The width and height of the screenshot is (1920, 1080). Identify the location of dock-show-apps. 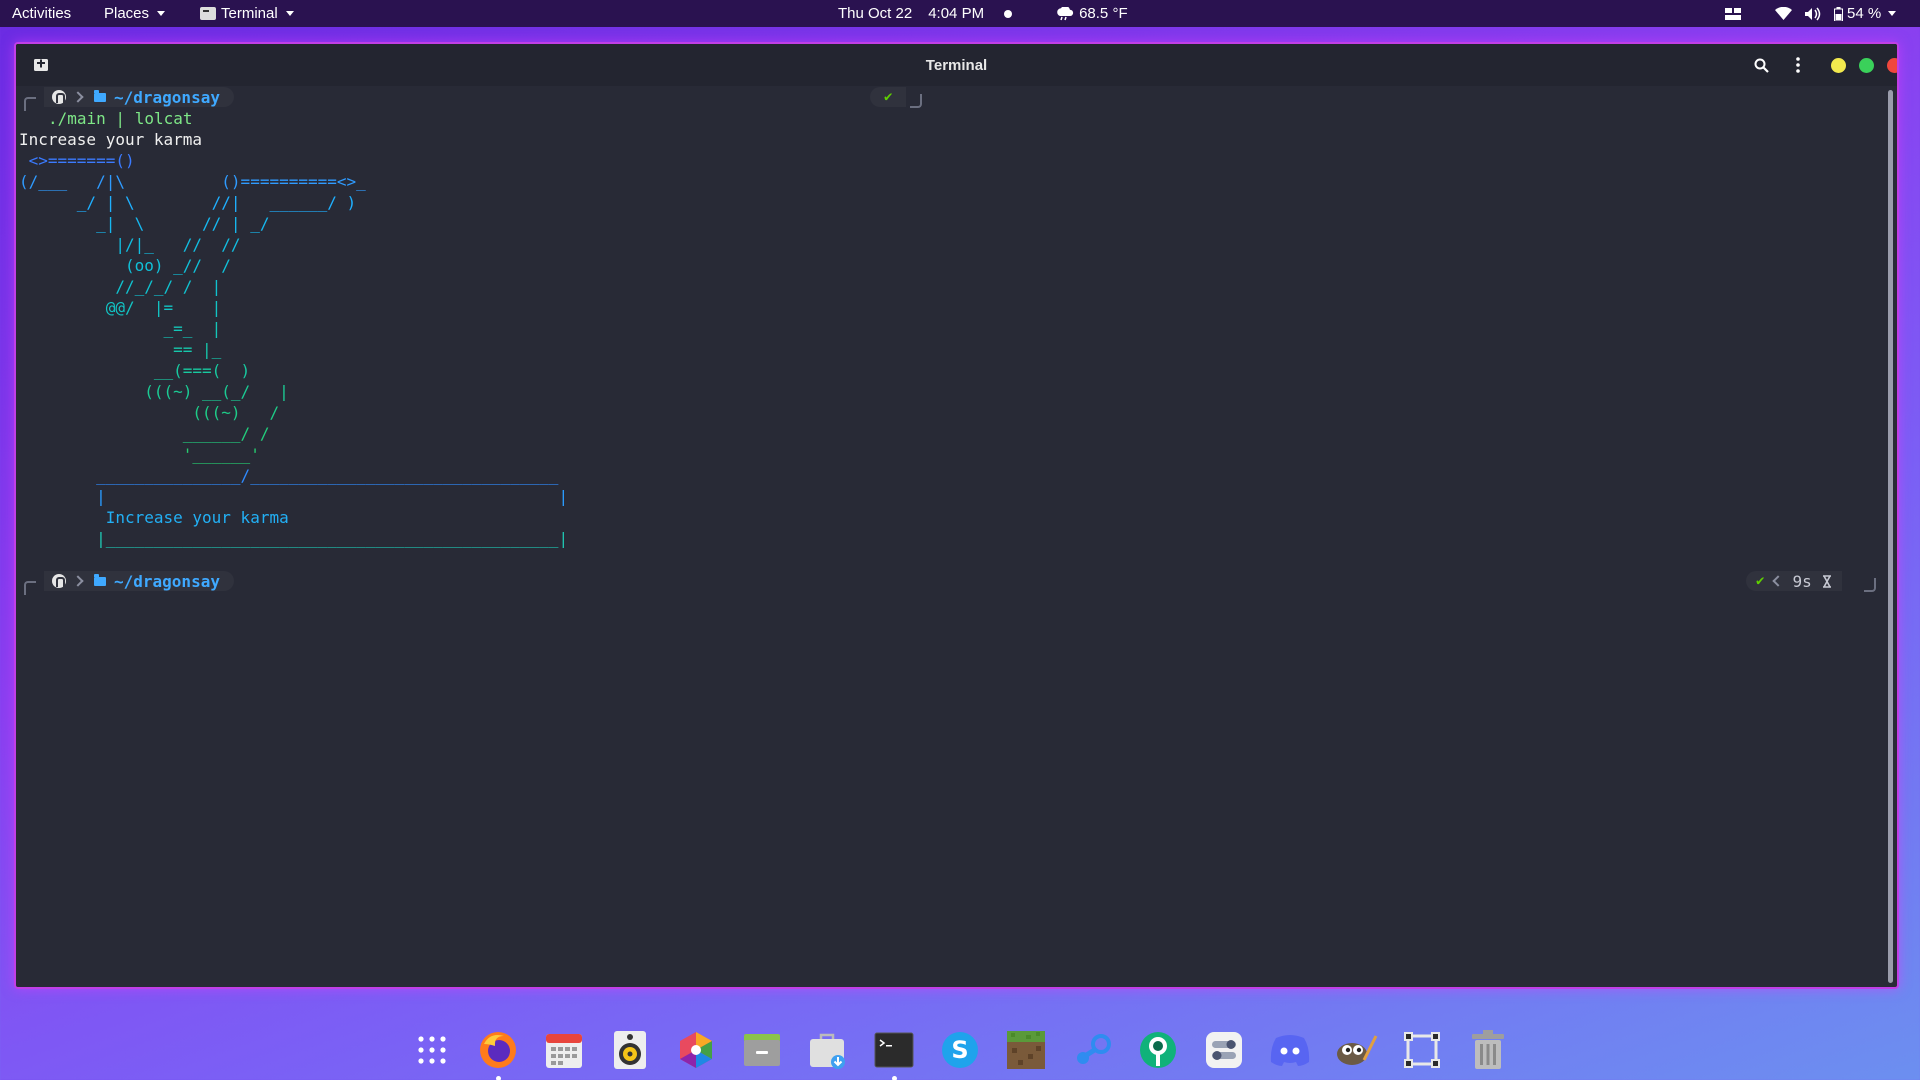
(432, 1050).